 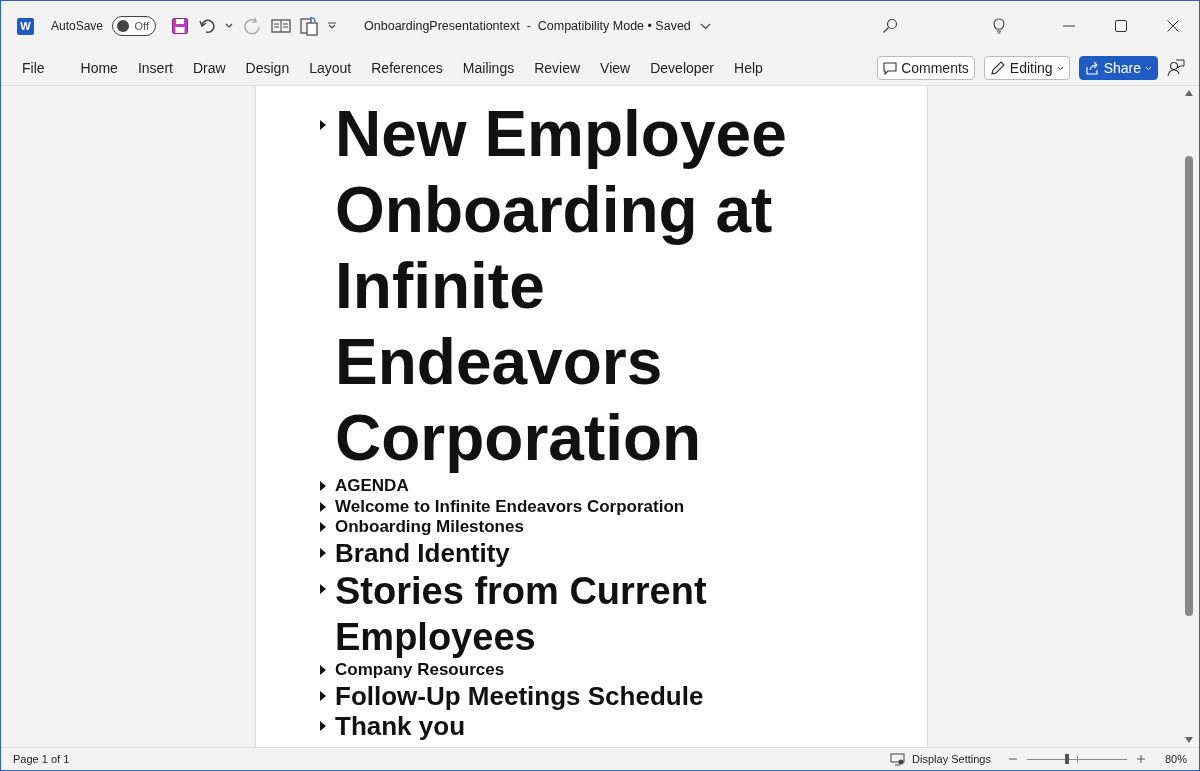 What do you see at coordinates (510, 506) in the screenshot?
I see `outline-heading: Welcome to Infinite Endeavors Corporation` at bounding box center [510, 506].